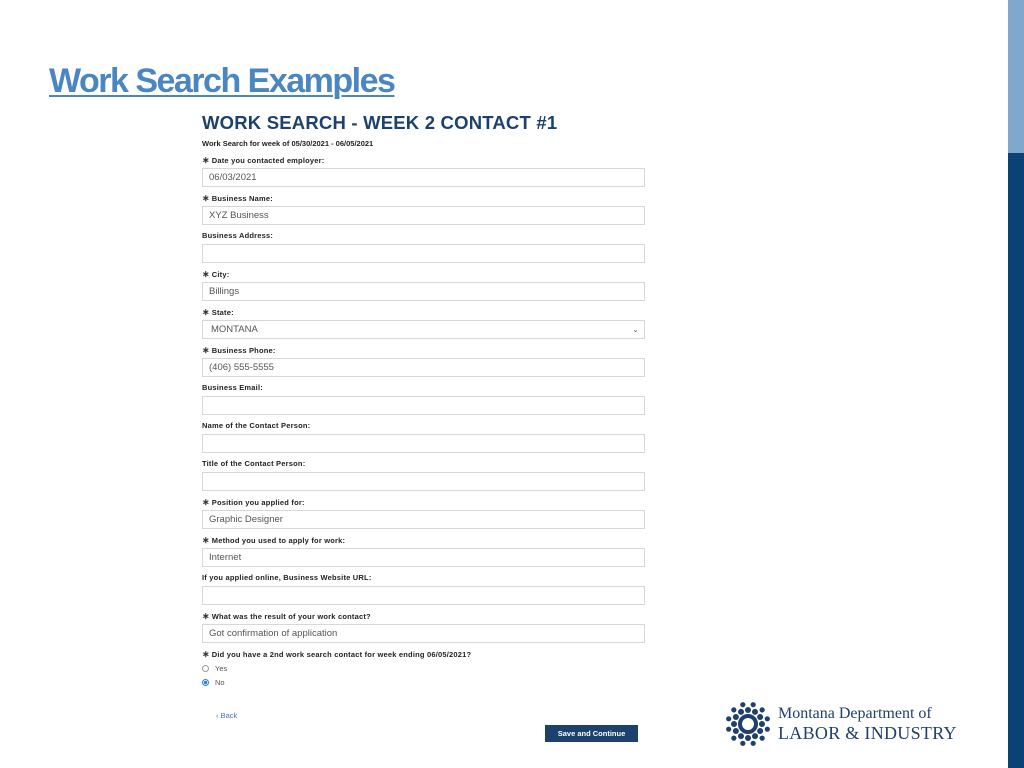 The image size is (1024, 768). Describe the element at coordinates (423, 177) in the screenshot. I see `text-input: 06/03/2021` at that location.